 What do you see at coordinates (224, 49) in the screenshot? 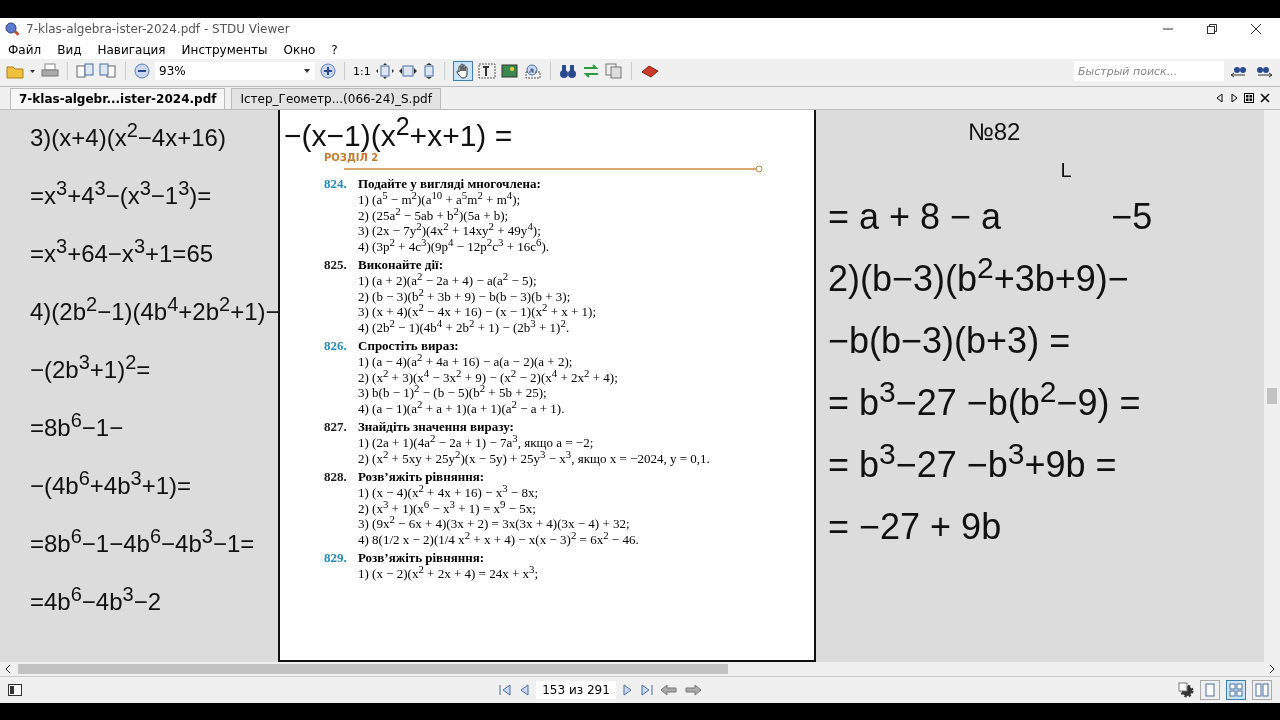
I see `menu-item: Инструменты` at bounding box center [224, 49].